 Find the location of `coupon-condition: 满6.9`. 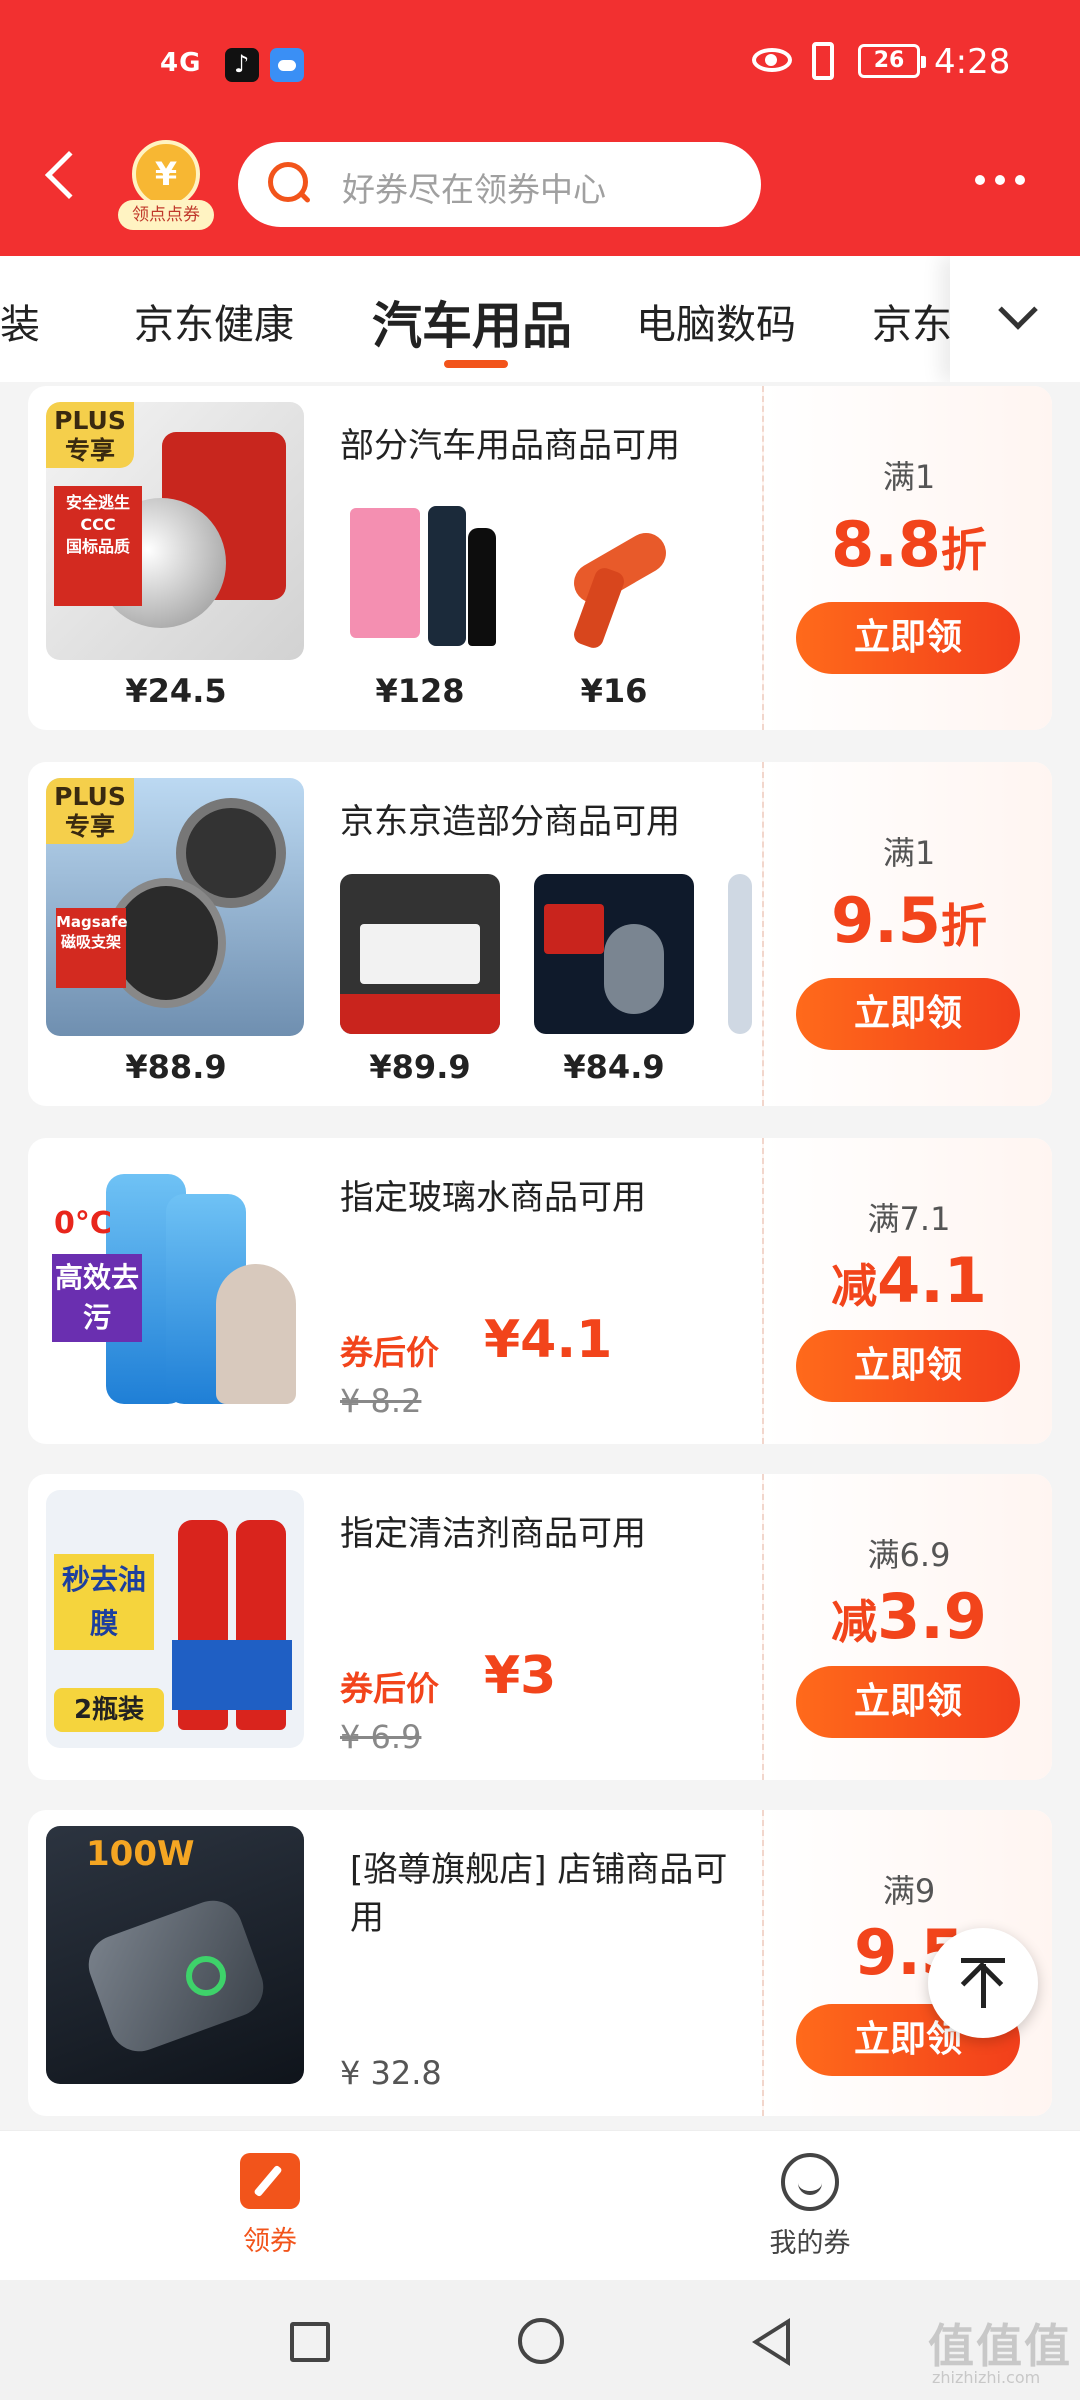

coupon-condition: 满6.9 is located at coordinates (909, 1555).